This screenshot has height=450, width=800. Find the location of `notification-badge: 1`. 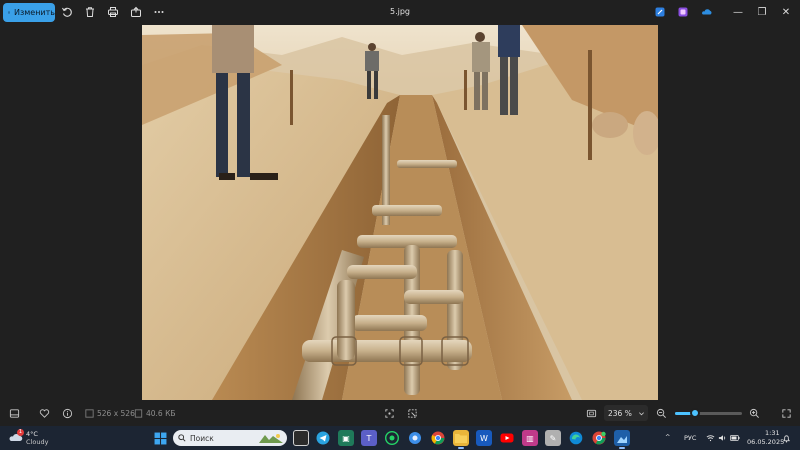

notification-badge: 1 is located at coordinates (20, 432).